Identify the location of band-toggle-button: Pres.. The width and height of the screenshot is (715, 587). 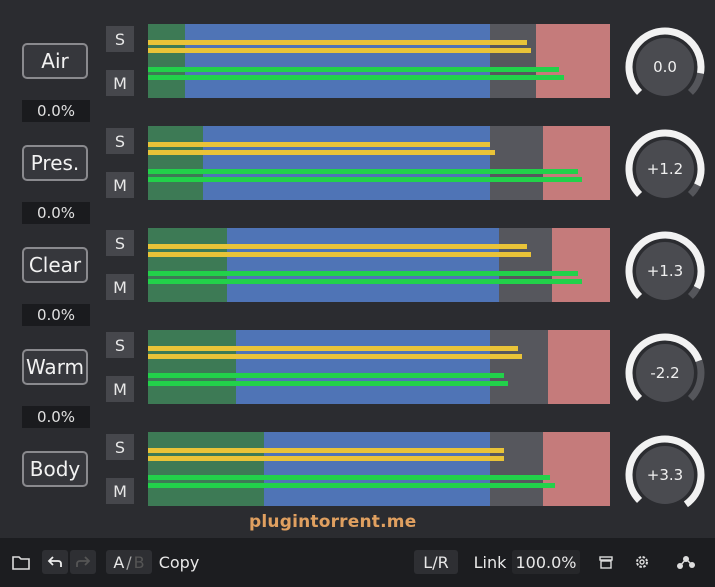
(55, 163).